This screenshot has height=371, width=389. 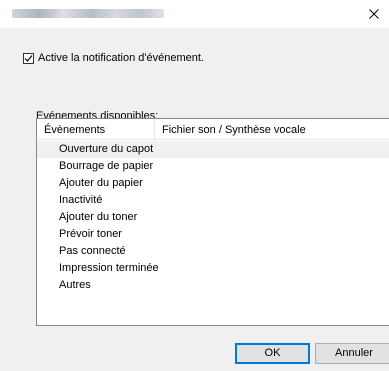 What do you see at coordinates (213, 268) in the screenshot?
I see `list-item-print-complete: Impression terminée` at bounding box center [213, 268].